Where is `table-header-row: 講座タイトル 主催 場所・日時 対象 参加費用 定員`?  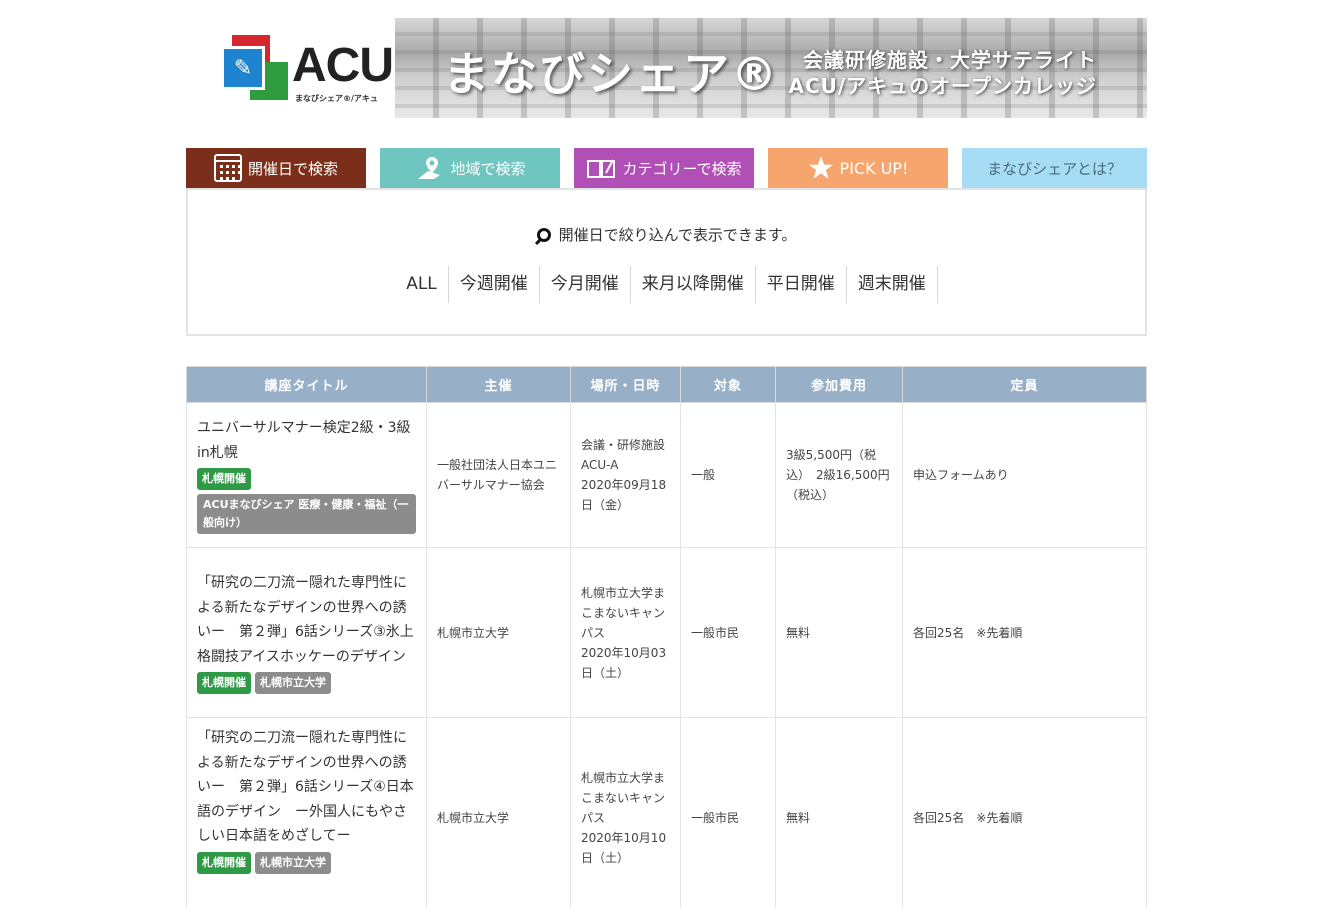 table-header-row: 講座タイトル 主催 場所・日時 対象 参加費用 定員 is located at coordinates (666, 384).